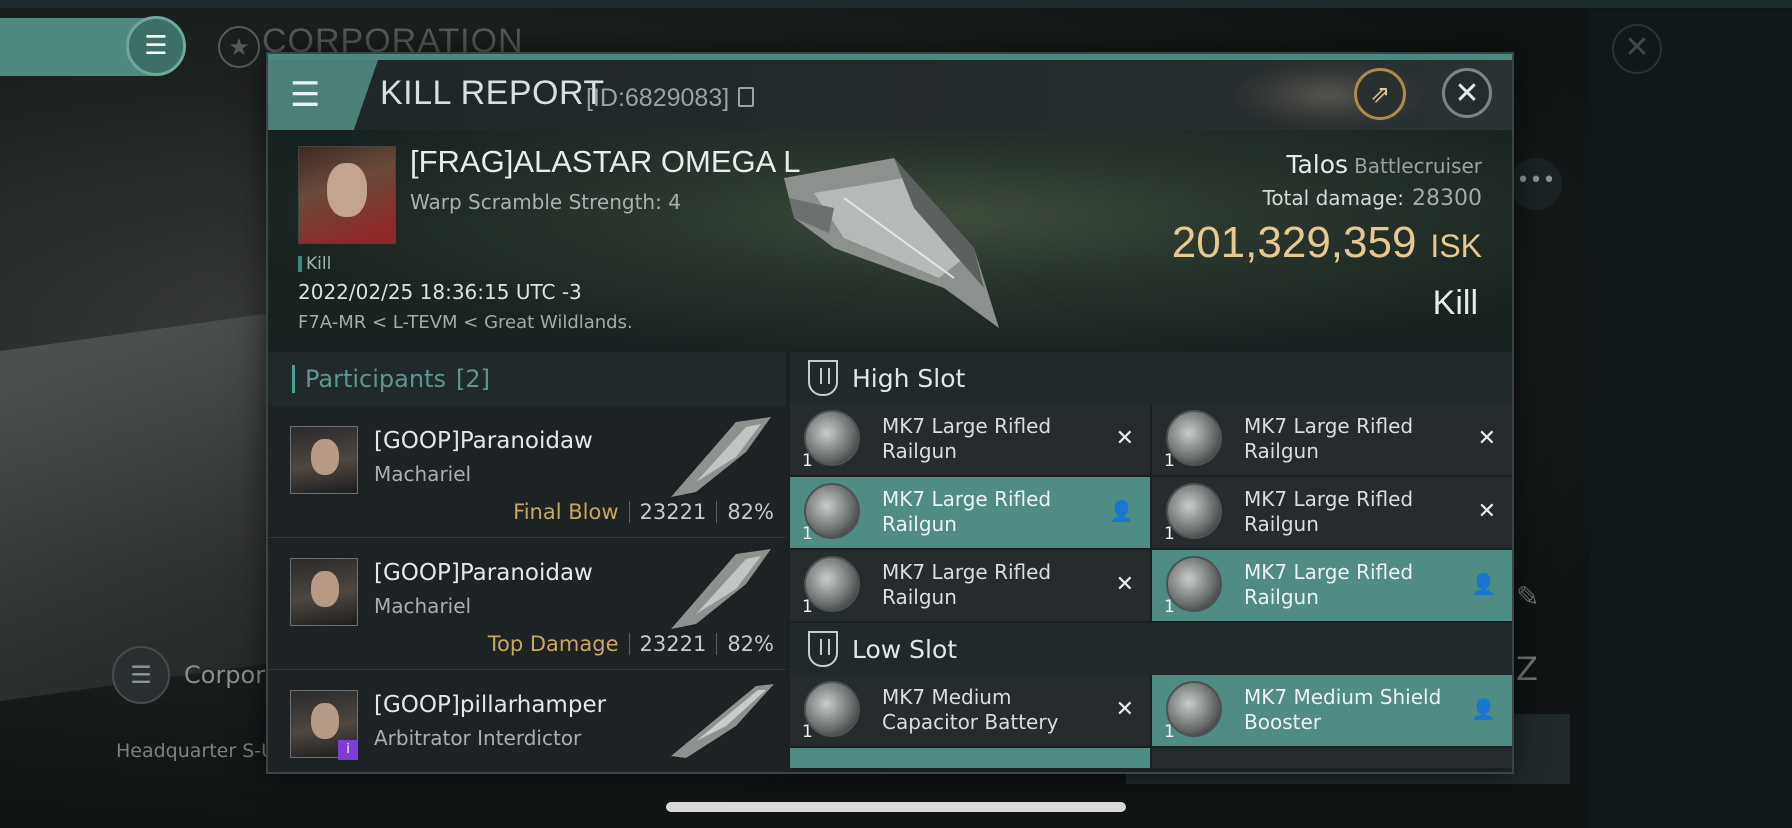  I want to click on damage-label: Total damage:, so click(1333, 198).